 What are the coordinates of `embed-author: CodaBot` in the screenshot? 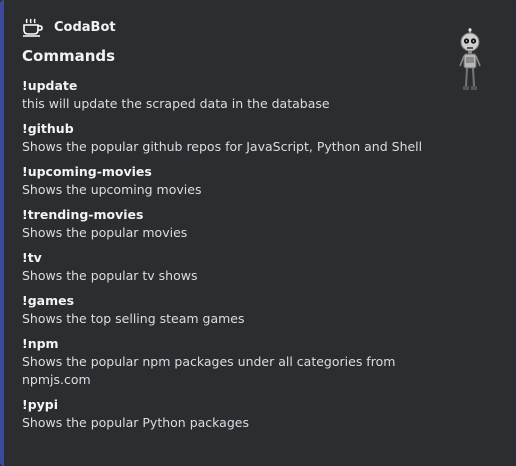 It's located at (69, 27).